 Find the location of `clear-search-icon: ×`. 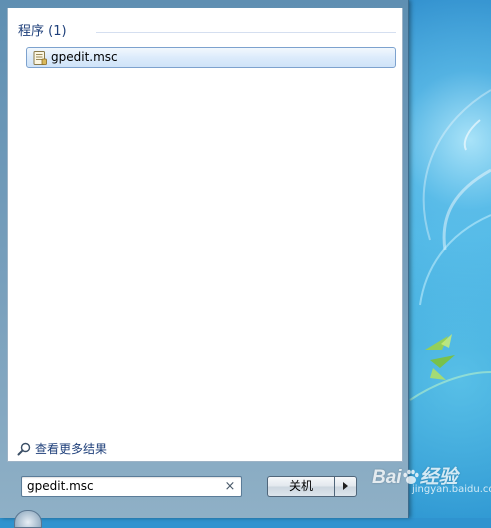

clear-search-icon: × is located at coordinates (230, 486).